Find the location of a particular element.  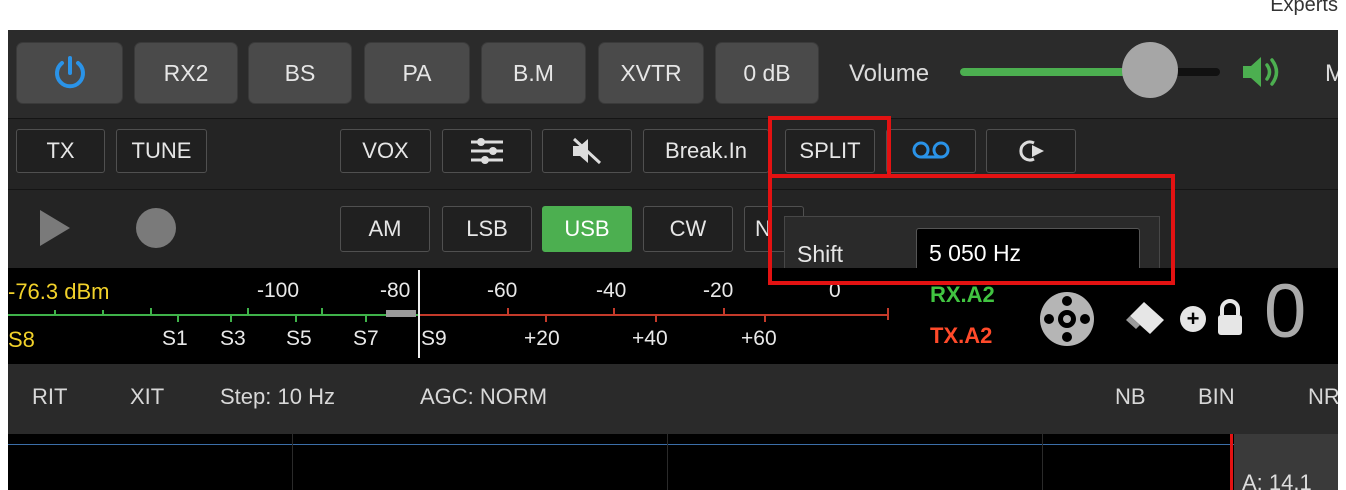

dbm-tick--80: -80 is located at coordinates (395, 290).